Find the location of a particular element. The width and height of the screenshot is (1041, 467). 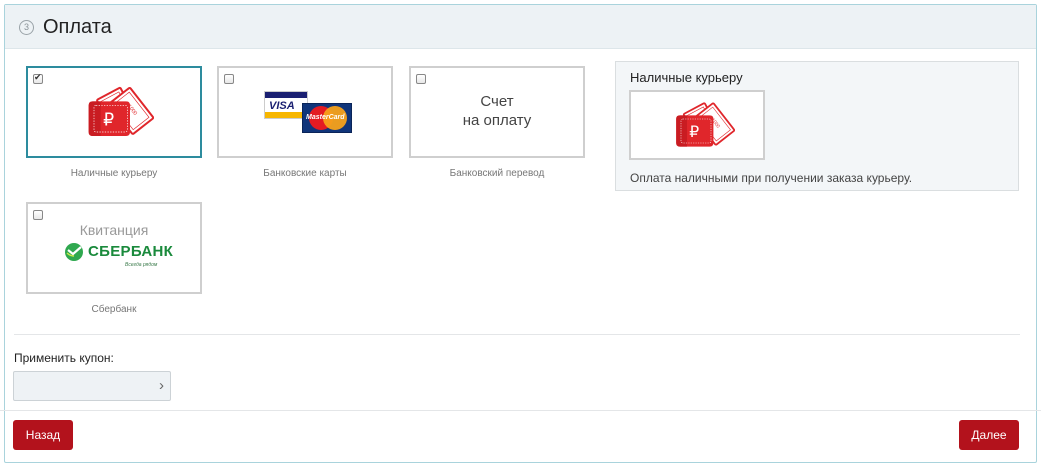

payment-label-cards: Банковские карты is located at coordinates (305, 173).